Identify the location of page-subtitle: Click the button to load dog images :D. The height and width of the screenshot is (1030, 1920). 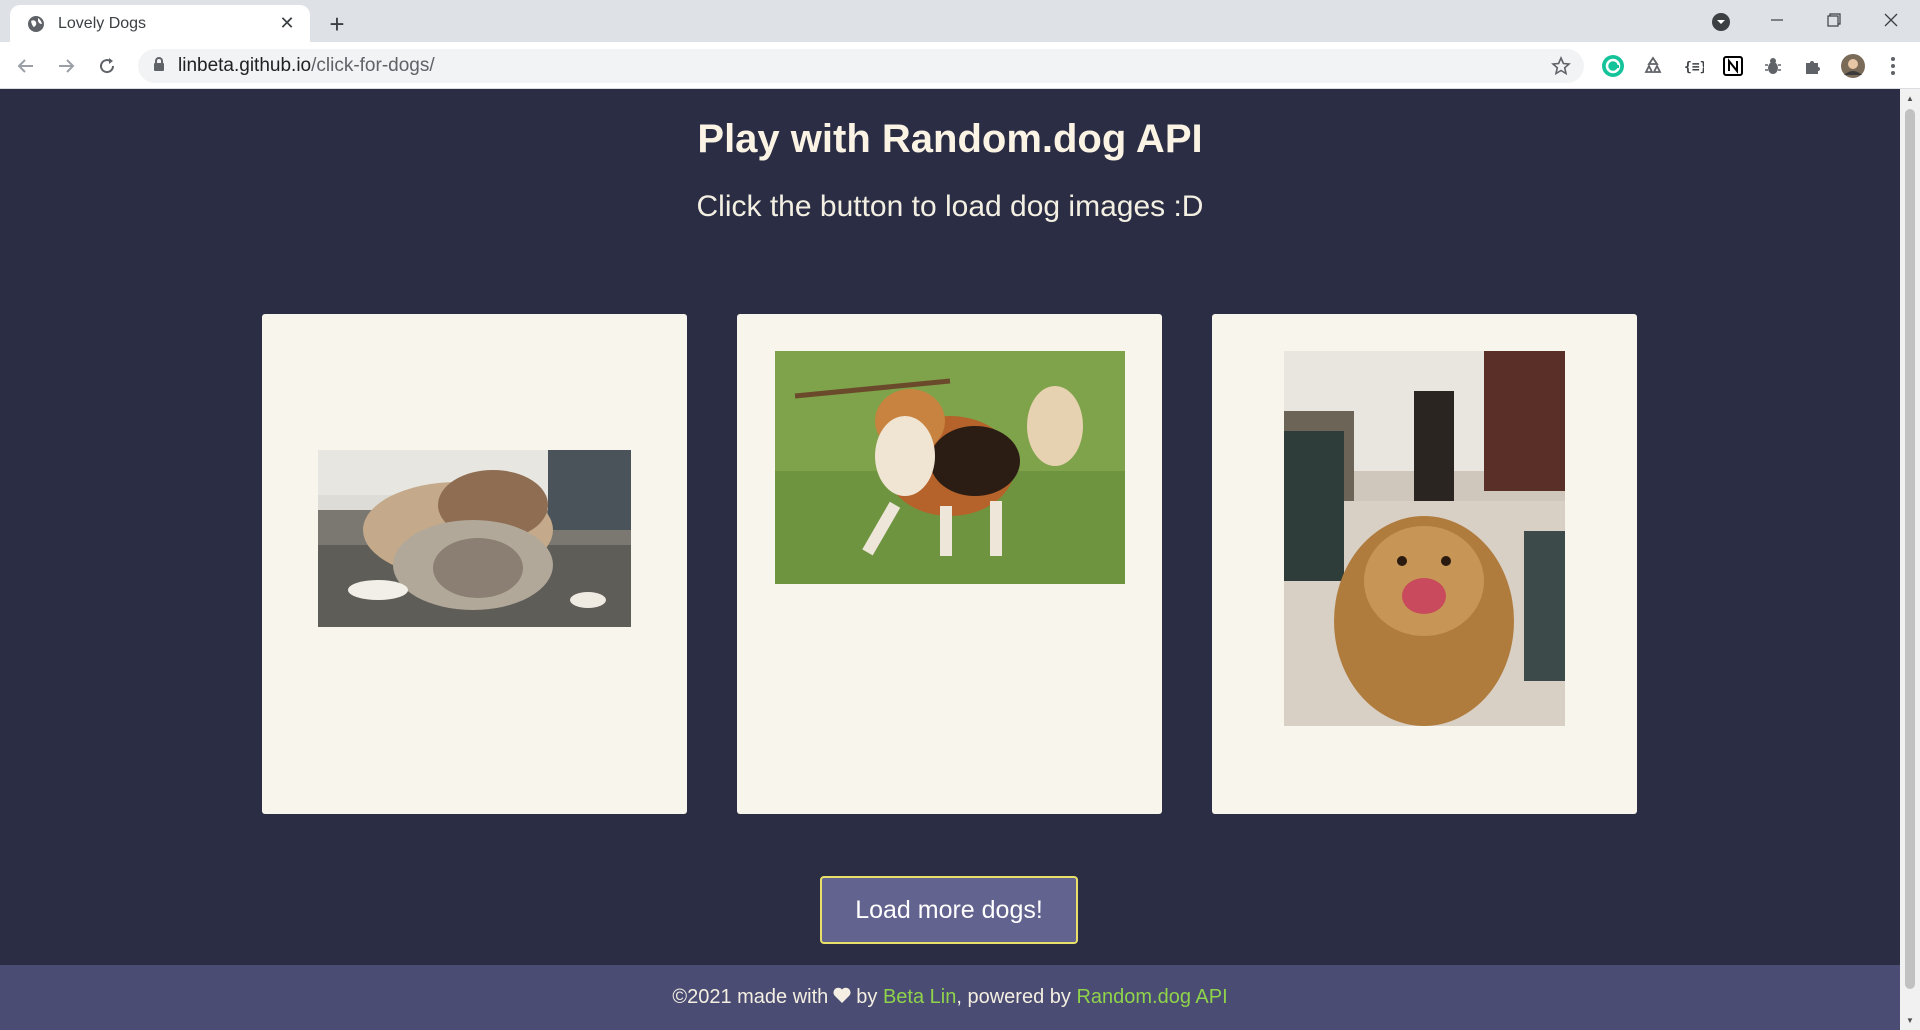
(950, 206).